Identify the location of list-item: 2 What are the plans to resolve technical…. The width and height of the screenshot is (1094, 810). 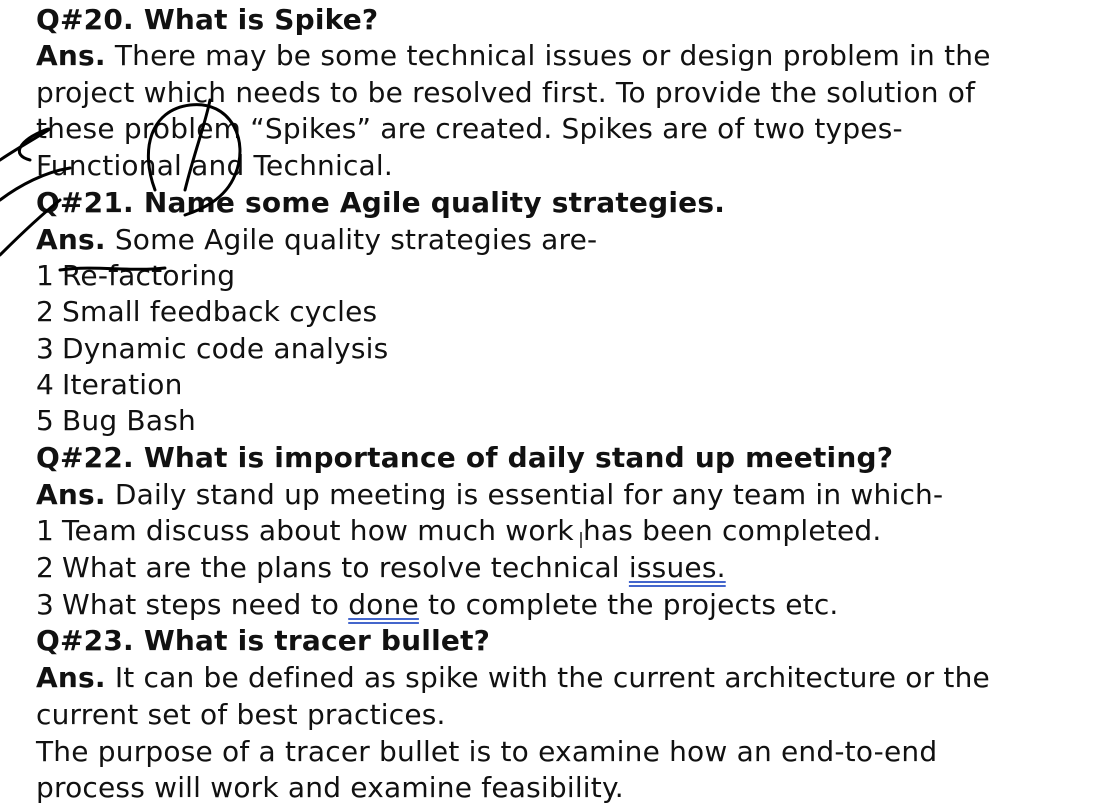
(381, 568).